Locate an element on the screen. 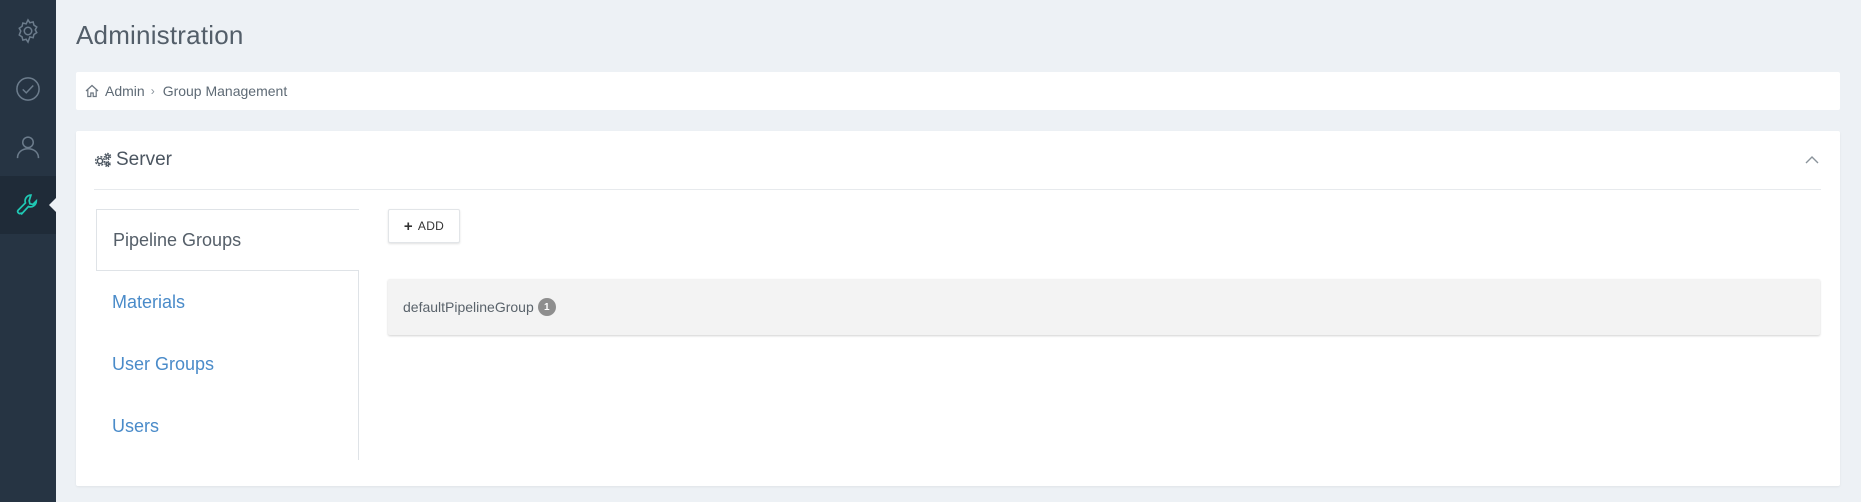 This screenshot has width=1861, height=502. panel-header: Server is located at coordinates (957, 160).